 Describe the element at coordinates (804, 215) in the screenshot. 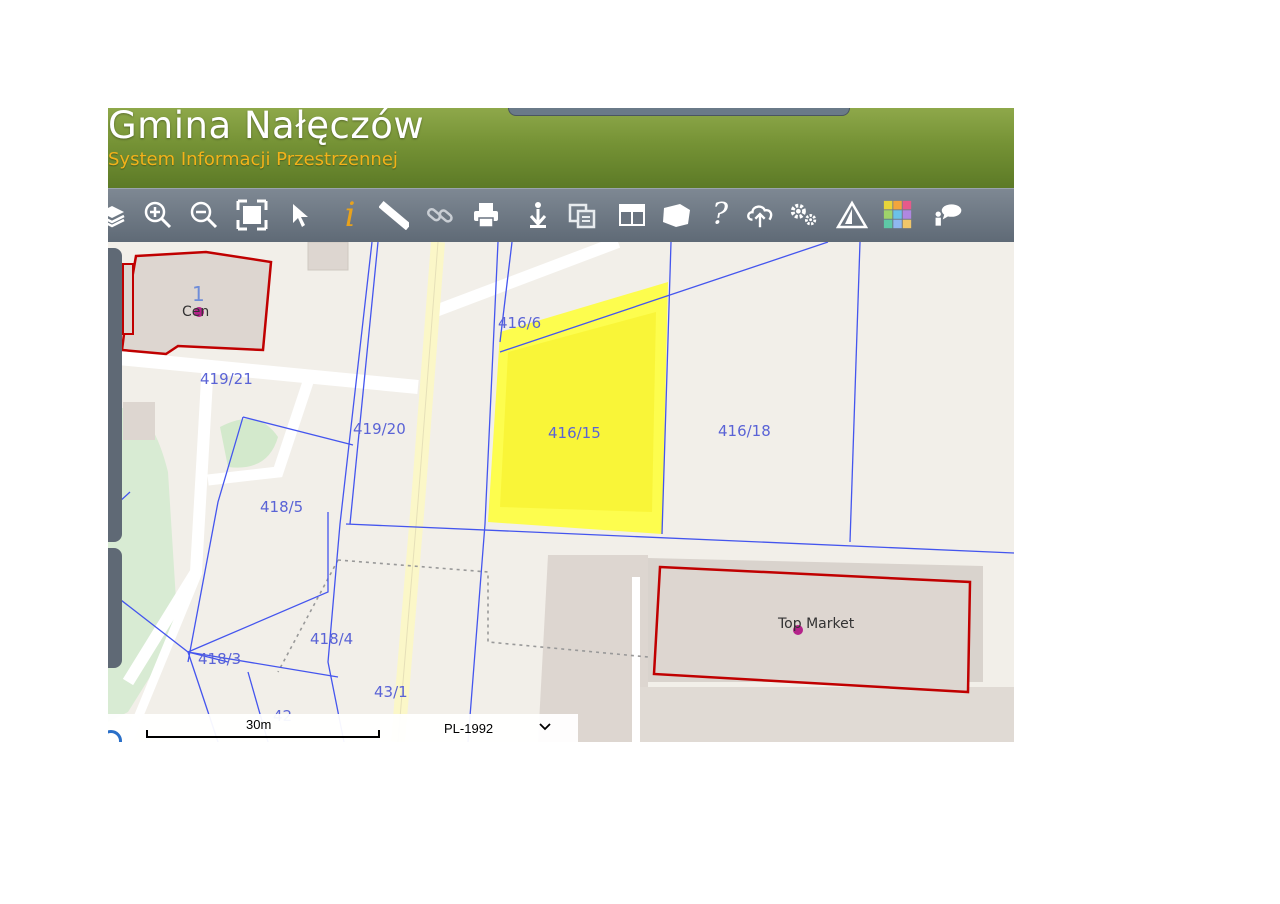

I see `settings-icon` at that location.